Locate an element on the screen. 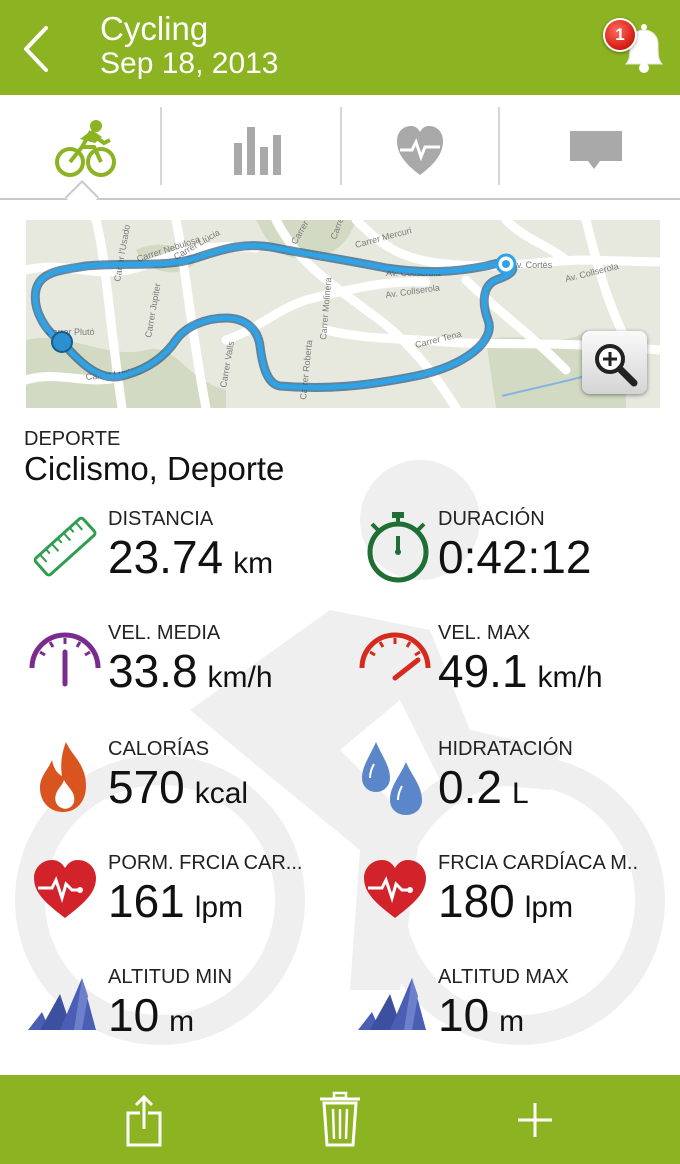 The width and height of the screenshot is (680, 1164). water-drops-icon is located at coordinates (392, 778).